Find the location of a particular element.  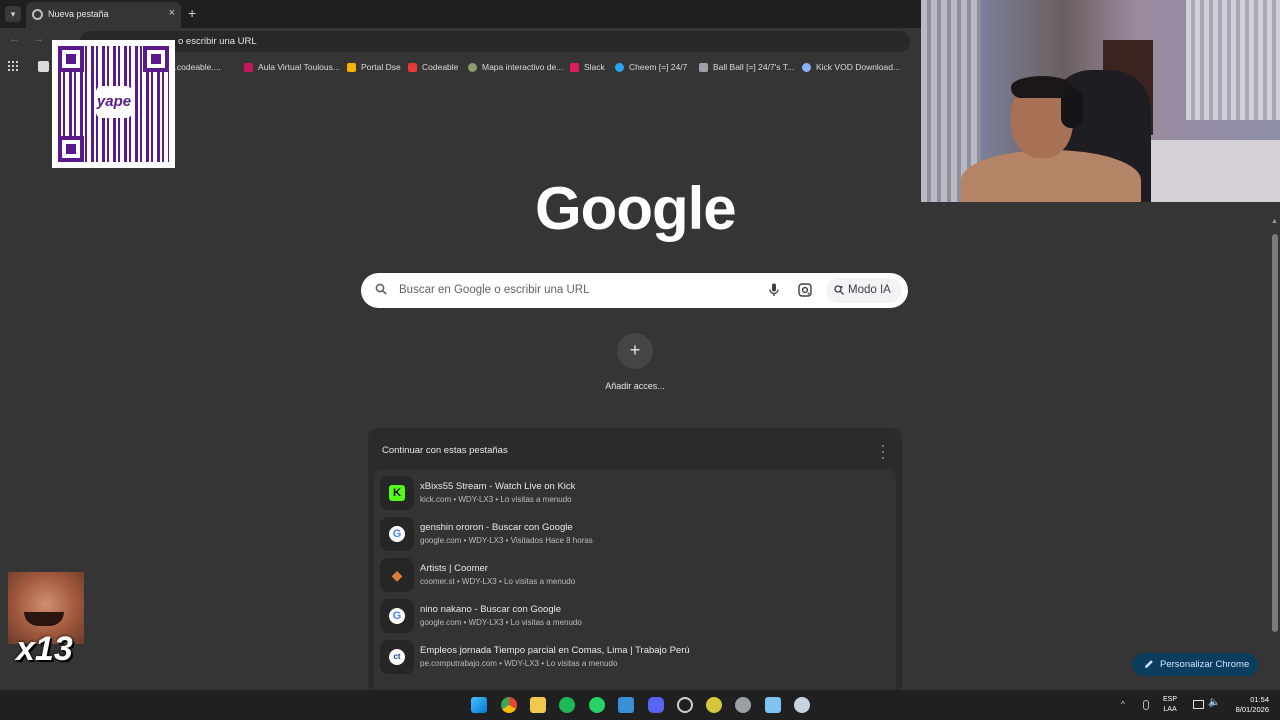

steam-icon is located at coordinates (802, 705).